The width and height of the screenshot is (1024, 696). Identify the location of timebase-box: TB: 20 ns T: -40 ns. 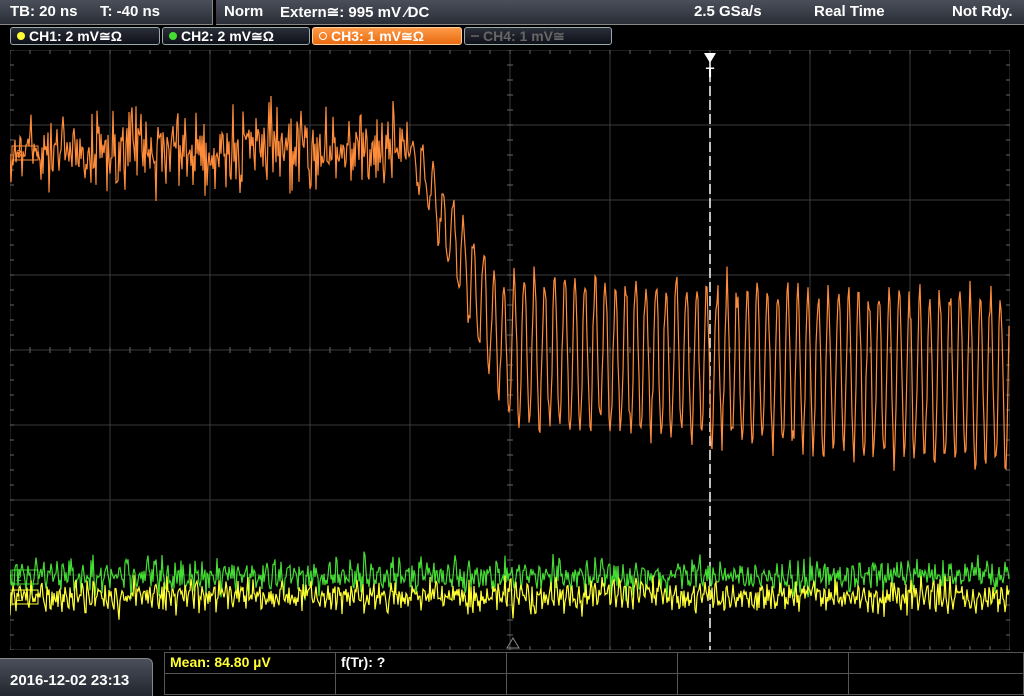
(106, 12).